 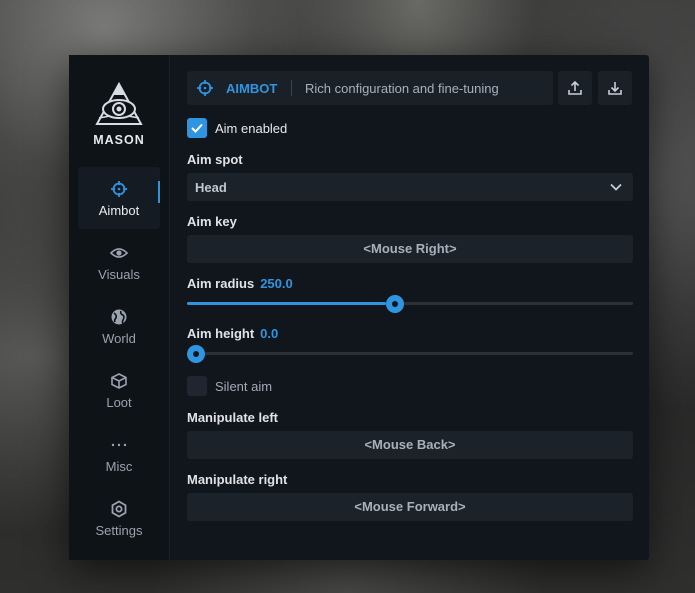 I want to click on sidebar-item-label: Visuals, so click(x=119, y=274).